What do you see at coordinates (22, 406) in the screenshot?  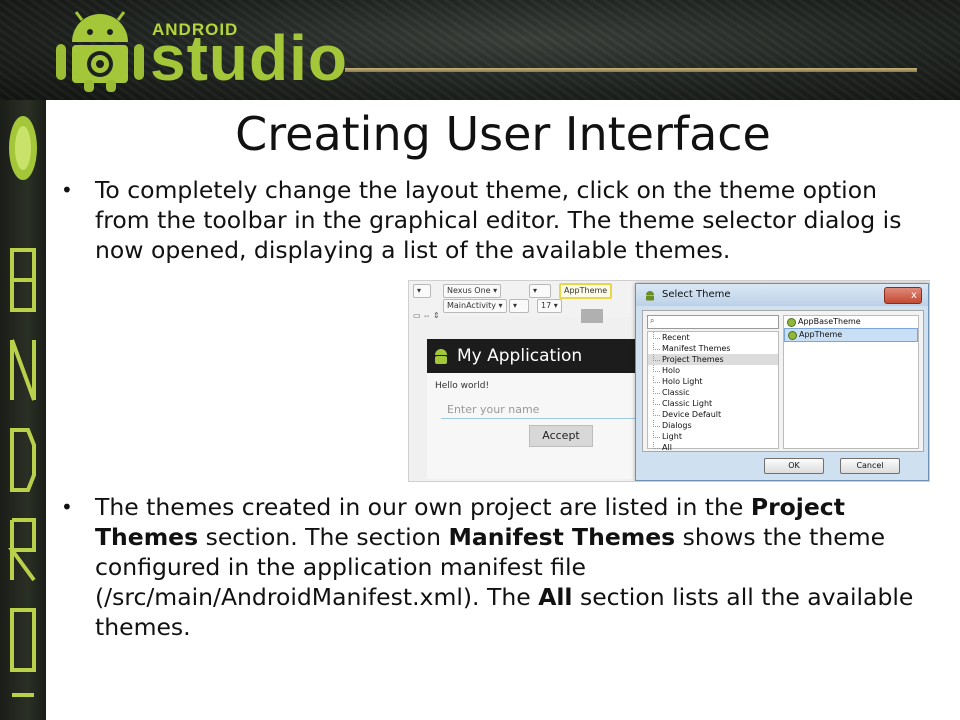 I see `android-vertical-wordmark` at bounding box center [22, 406].